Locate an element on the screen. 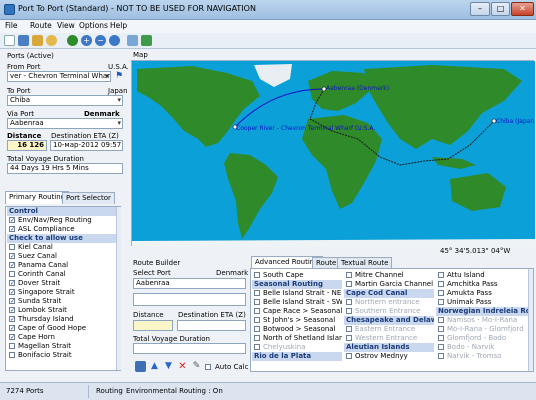 Image resolution: width=536 pixels, height=400 pixels. move-up-icon: ▲ is located at coordinates (154, 366).